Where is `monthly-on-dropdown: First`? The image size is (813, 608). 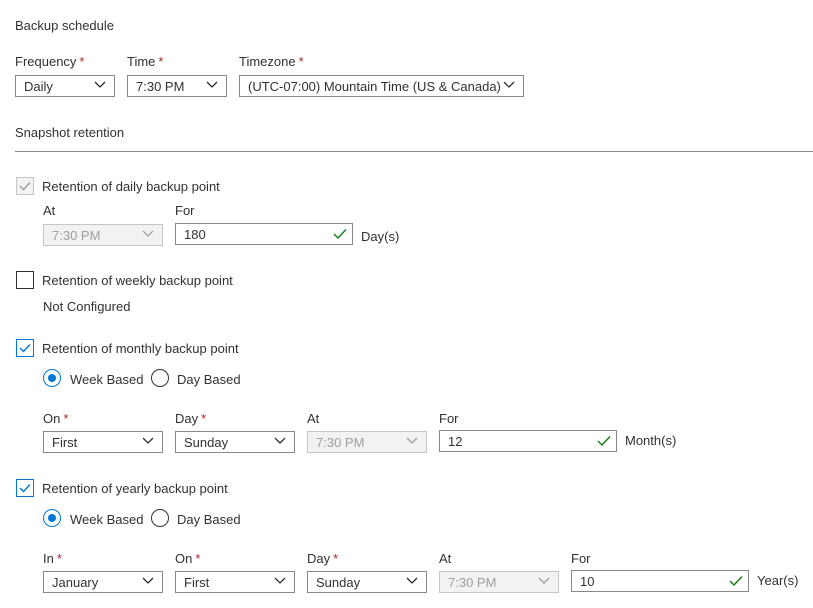 monthly-on-dropdown: First is located at coordinates (103, 442).